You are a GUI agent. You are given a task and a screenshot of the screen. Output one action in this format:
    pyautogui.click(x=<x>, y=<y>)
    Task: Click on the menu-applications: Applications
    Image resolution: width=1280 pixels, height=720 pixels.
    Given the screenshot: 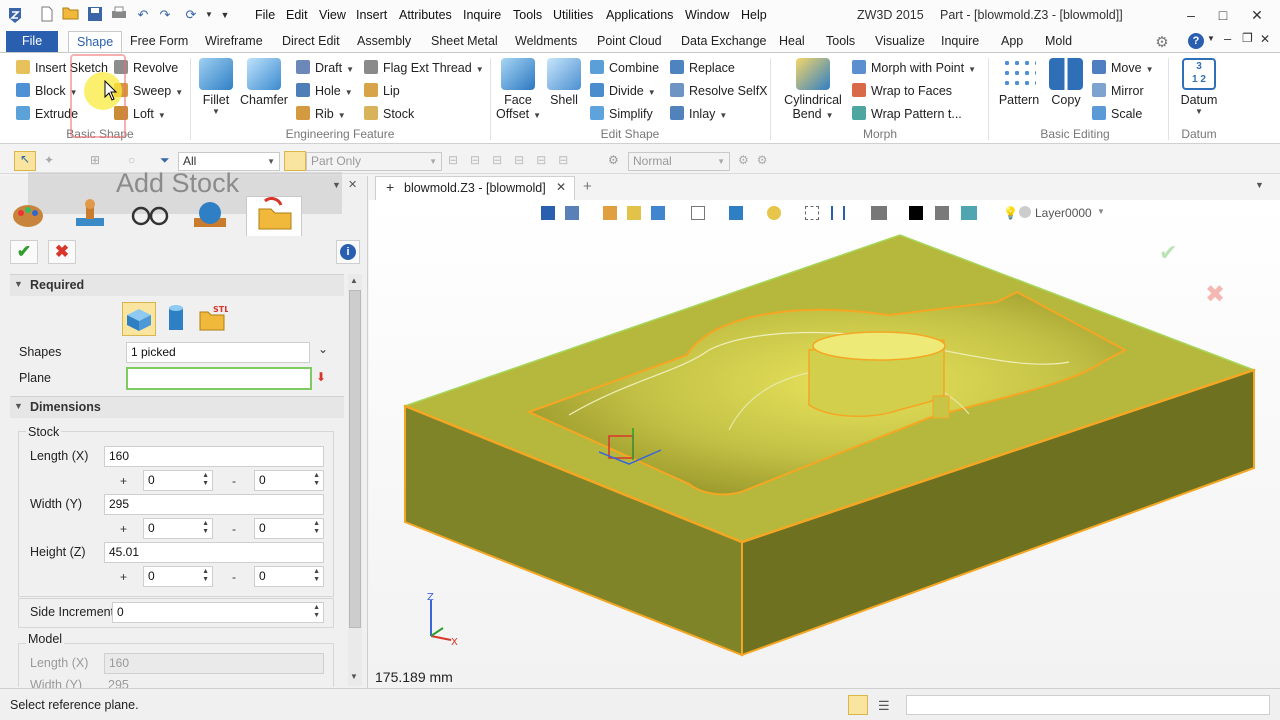 What is the action you would take?
    pyautogui.click(x=639, y=15)
    